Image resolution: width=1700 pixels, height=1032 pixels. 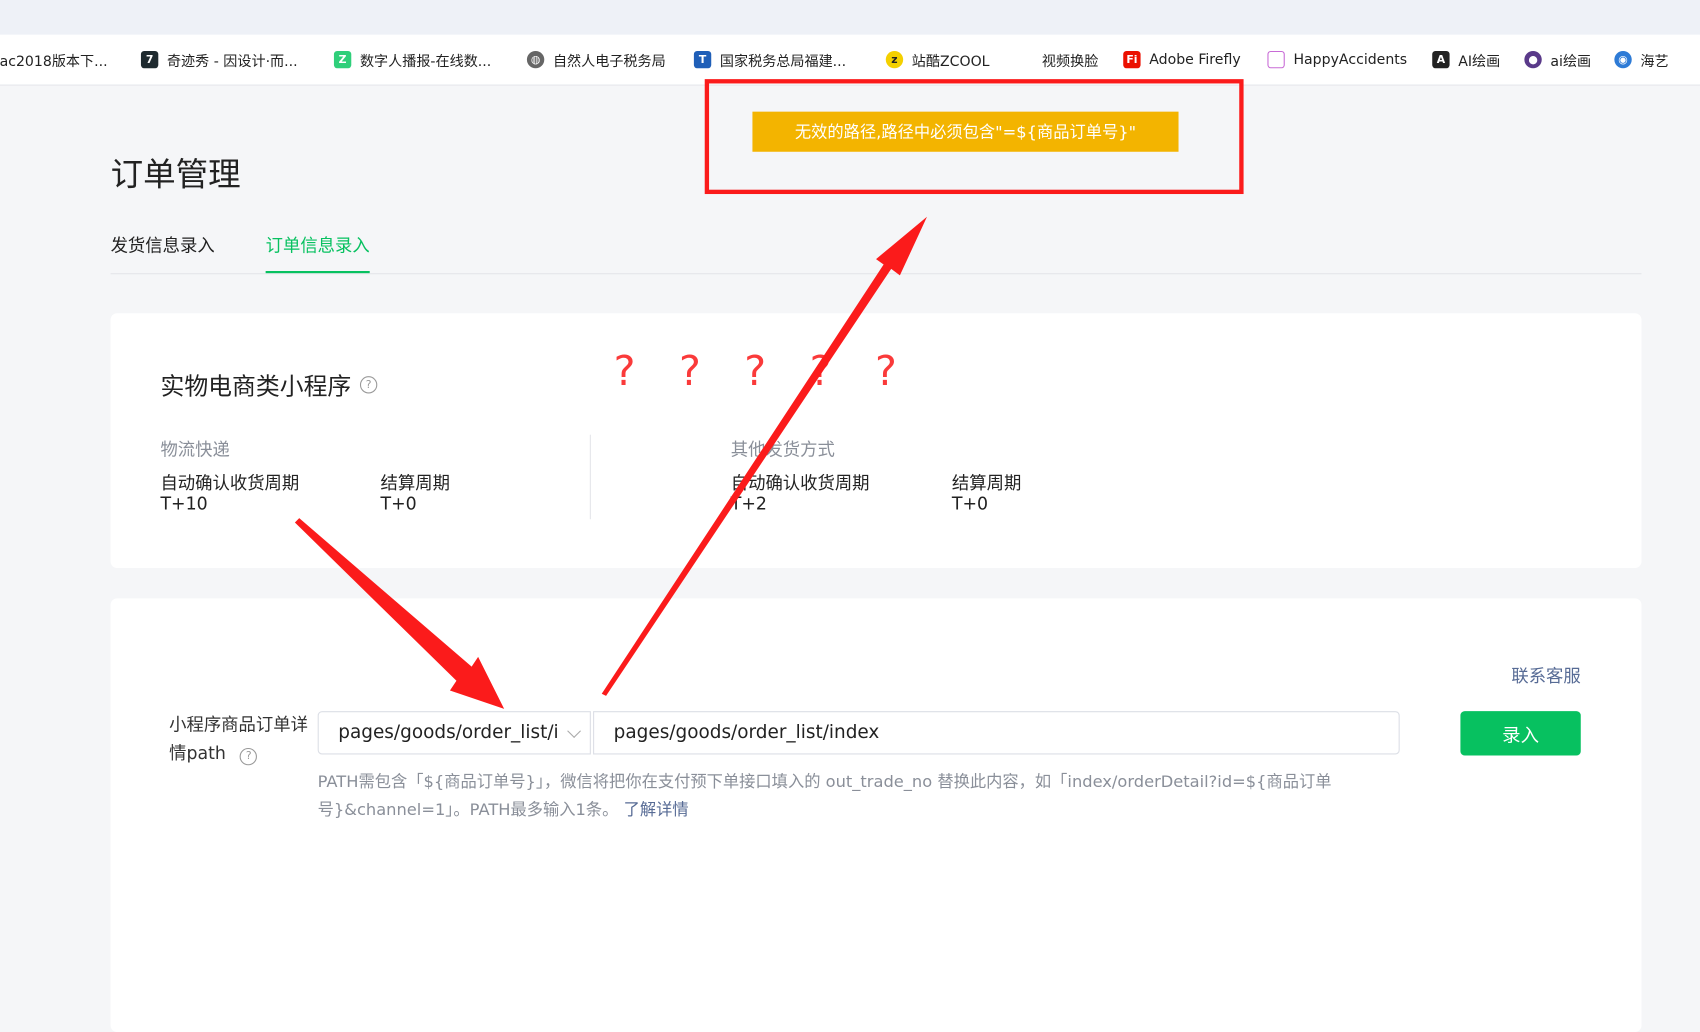 I want to click on bookmark-label: 海艺, so click(x=1654, y=61).